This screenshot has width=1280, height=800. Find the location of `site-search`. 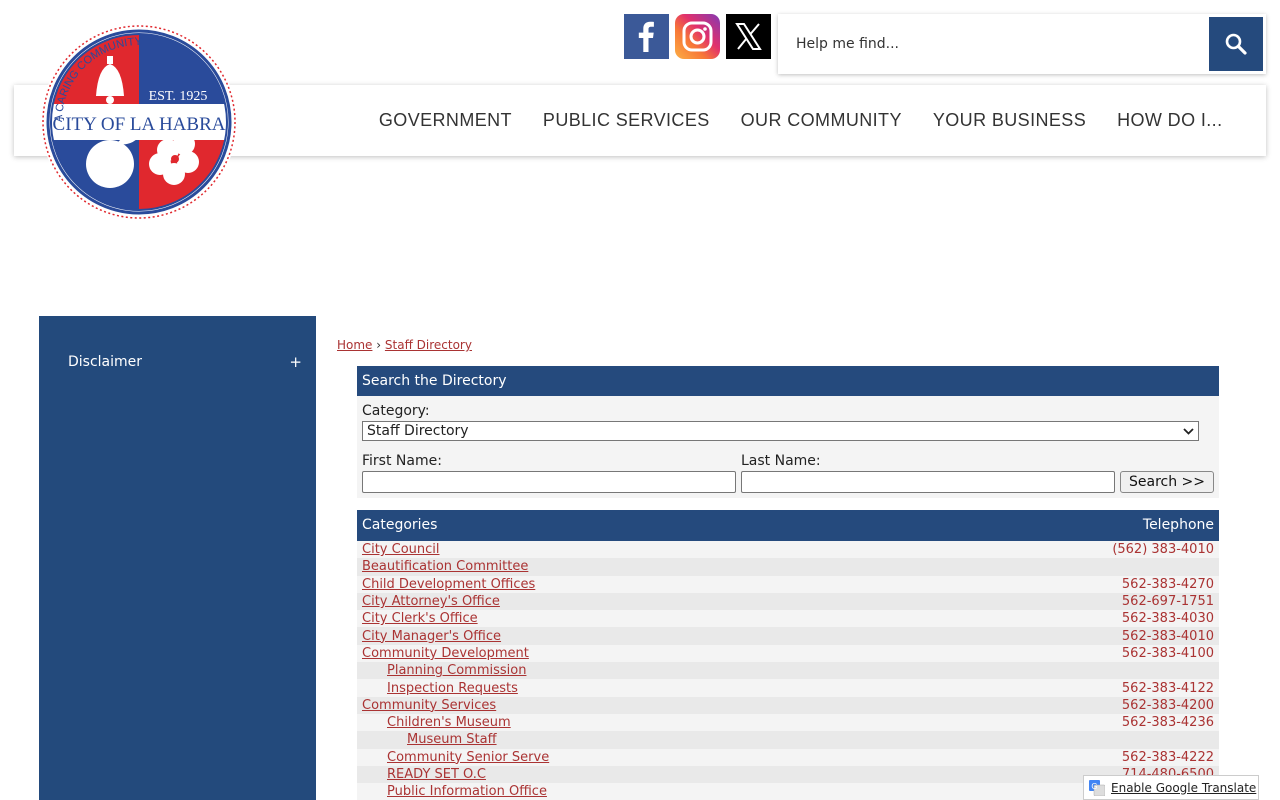

site-search is located at coordinates (1022, 44).